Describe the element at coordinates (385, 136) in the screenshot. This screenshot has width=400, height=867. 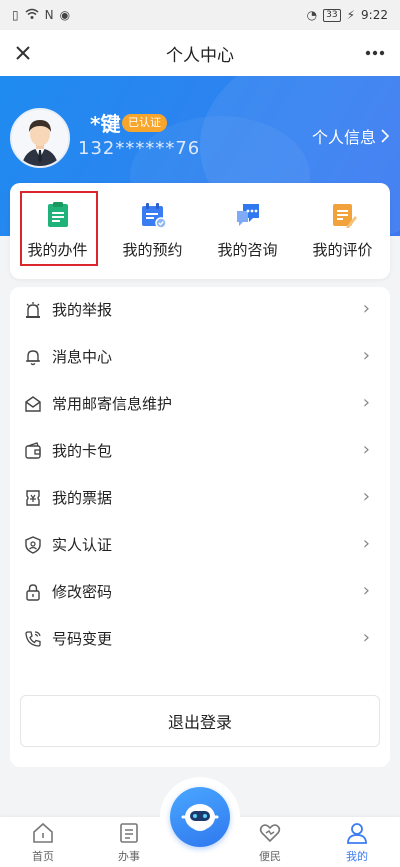
I see `chevron-right-icon` at that location.